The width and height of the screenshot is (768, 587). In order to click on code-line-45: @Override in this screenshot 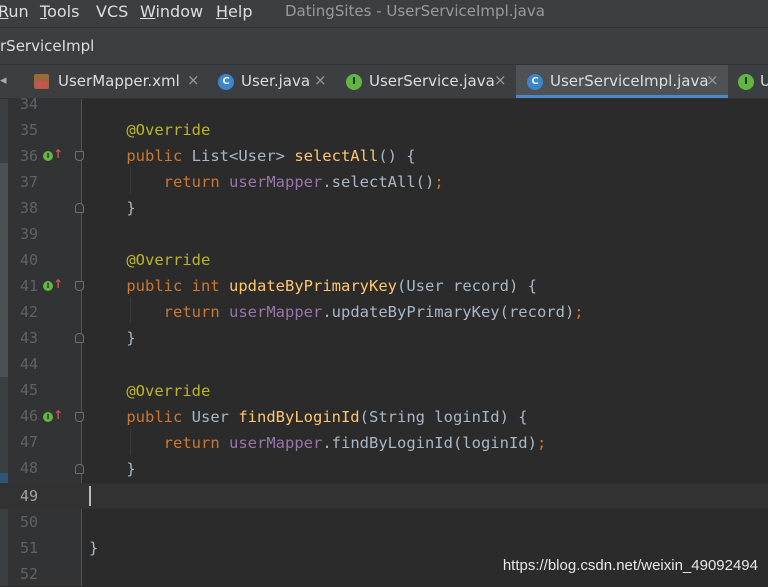, I will do `click(168, 391)`.